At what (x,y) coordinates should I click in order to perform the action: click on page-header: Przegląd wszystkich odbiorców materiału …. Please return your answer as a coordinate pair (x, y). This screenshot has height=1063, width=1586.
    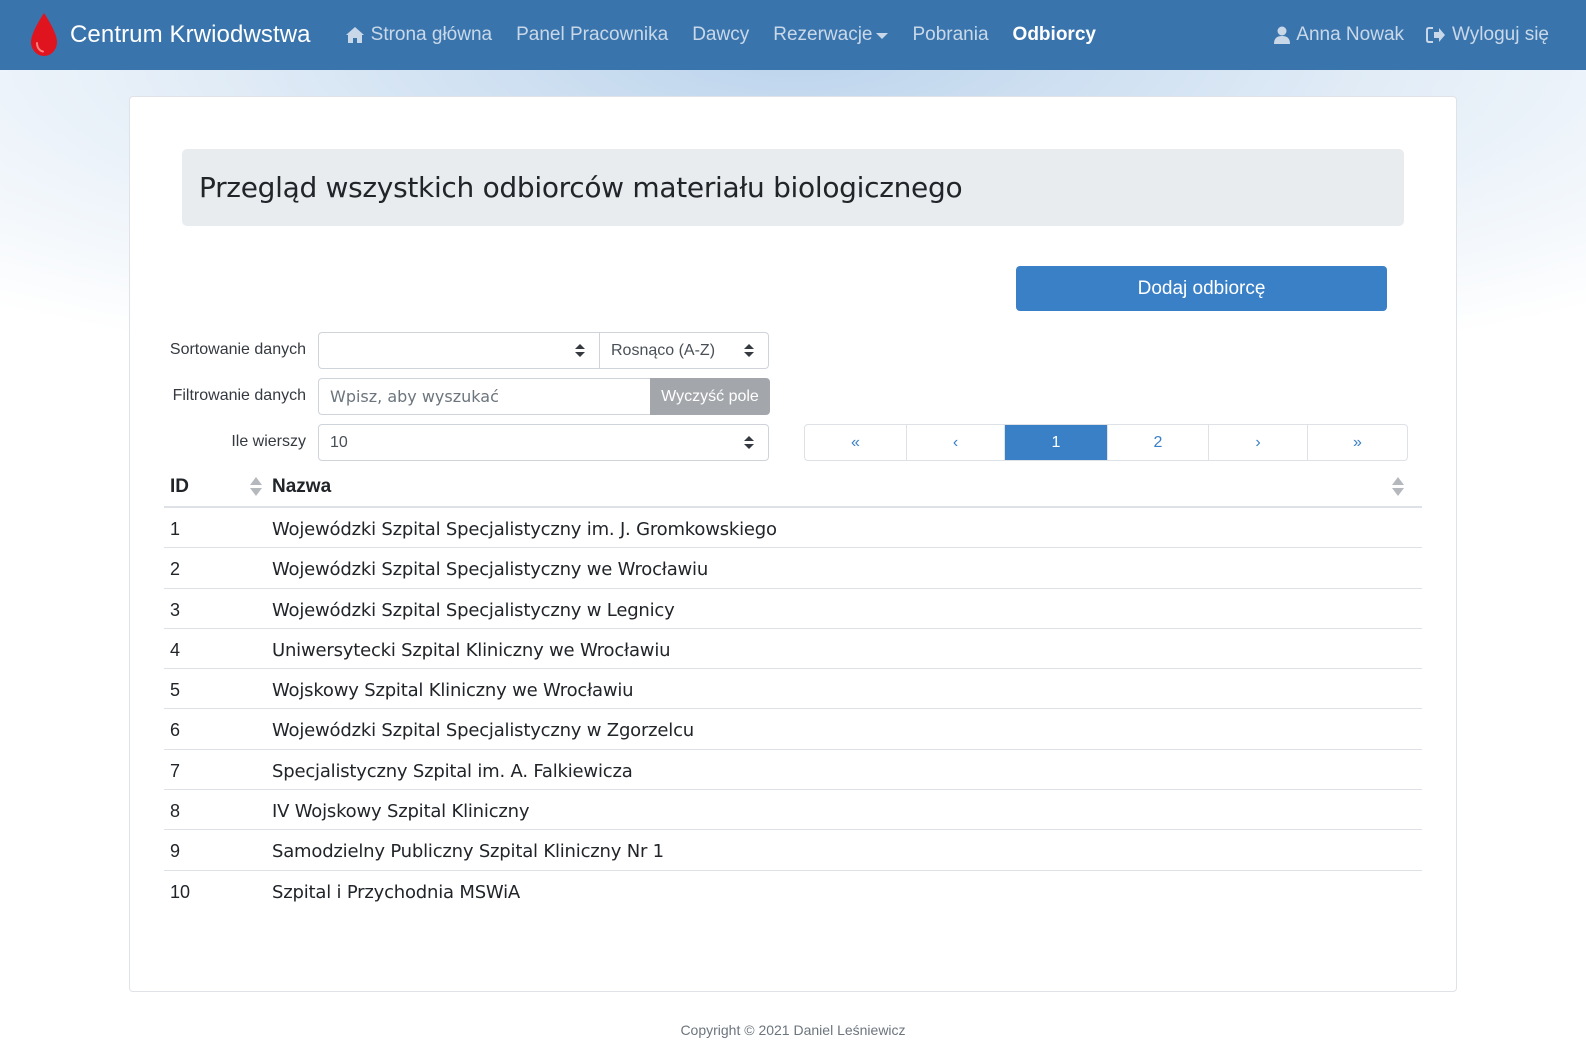
    Looking at the image, I should click on (793, 187).